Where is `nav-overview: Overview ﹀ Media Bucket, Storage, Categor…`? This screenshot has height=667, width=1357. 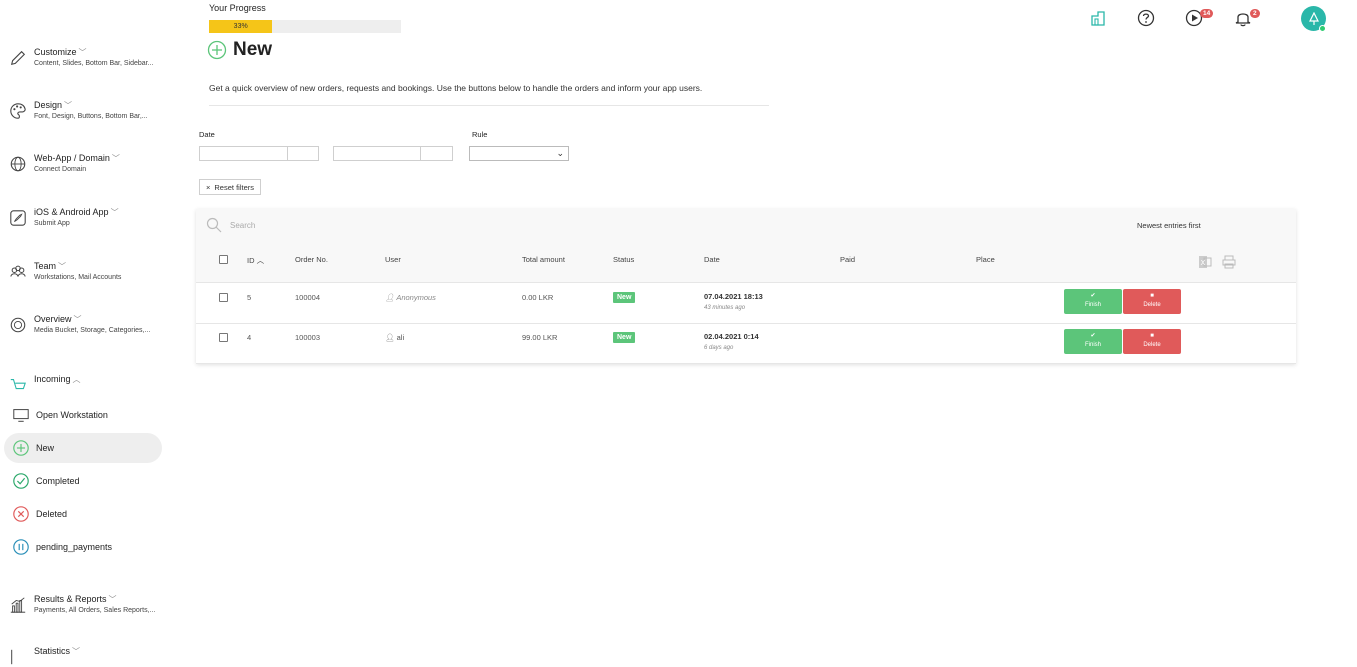 nav-overview: Overview ﹀ Media Bucket, Storage, Categor… is located at coordinates (85, 324).